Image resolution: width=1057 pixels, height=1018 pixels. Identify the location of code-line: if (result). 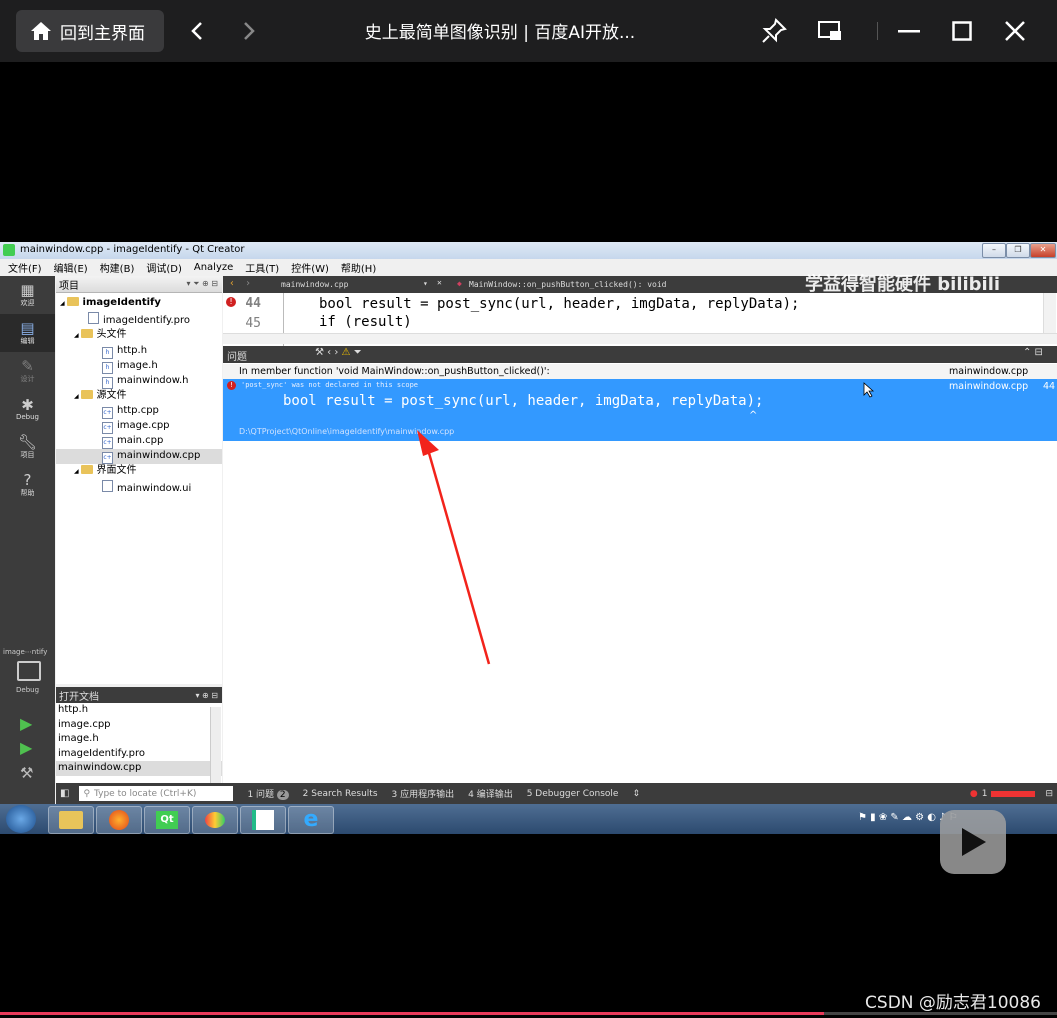
(365, 322).